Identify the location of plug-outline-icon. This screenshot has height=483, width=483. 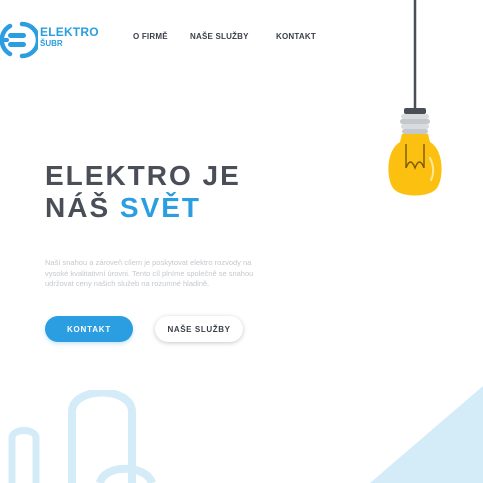
(82, 436).